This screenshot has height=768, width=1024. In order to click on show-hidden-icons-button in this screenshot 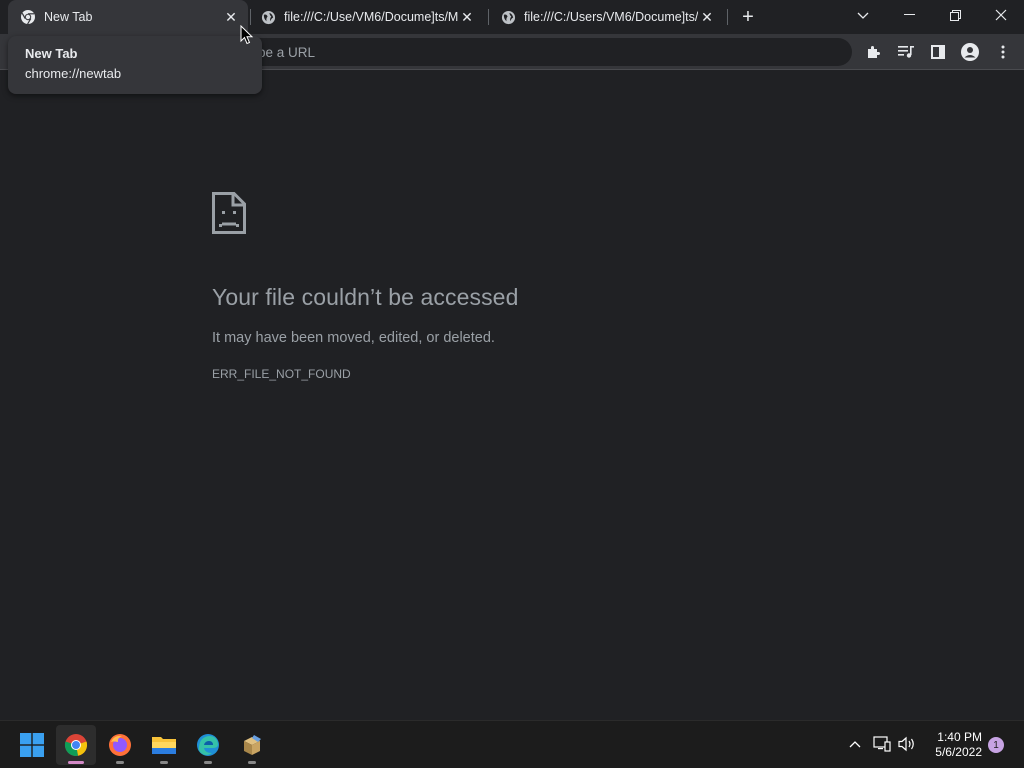, I will do `click(855, 744)`.